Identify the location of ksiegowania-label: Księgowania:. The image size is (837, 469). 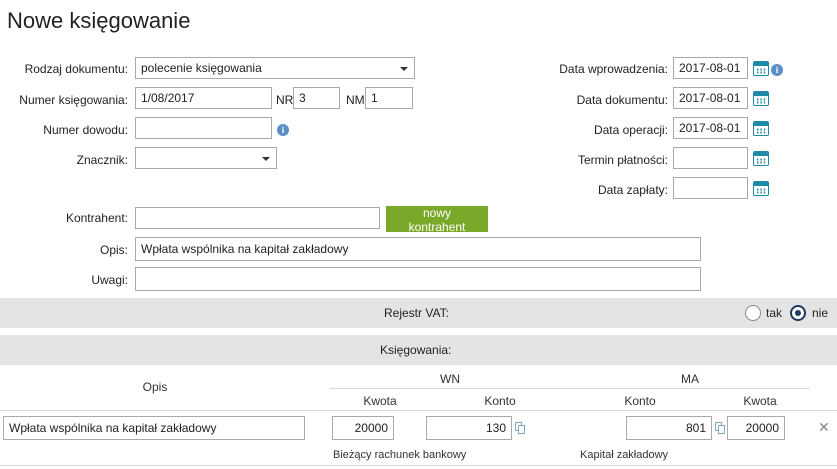
(416, 350).